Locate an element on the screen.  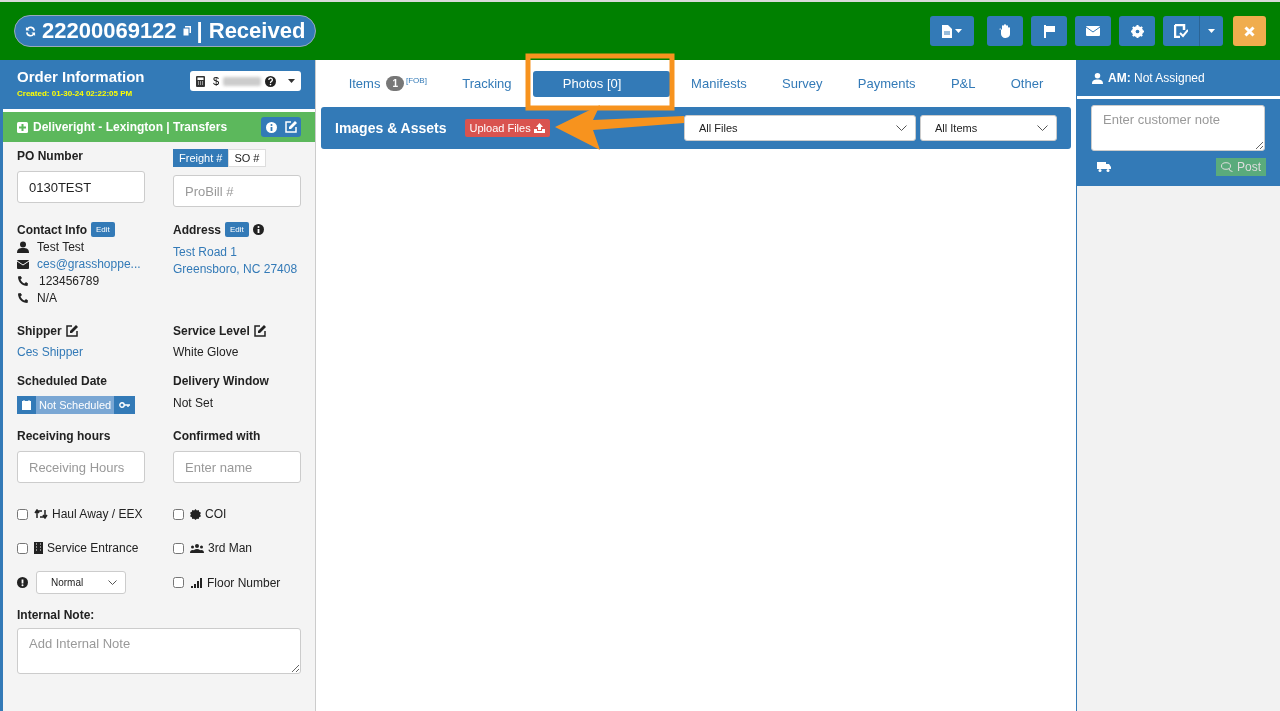
receiving-hours-field: Receiving Hours is located at coordinates (81, 467).